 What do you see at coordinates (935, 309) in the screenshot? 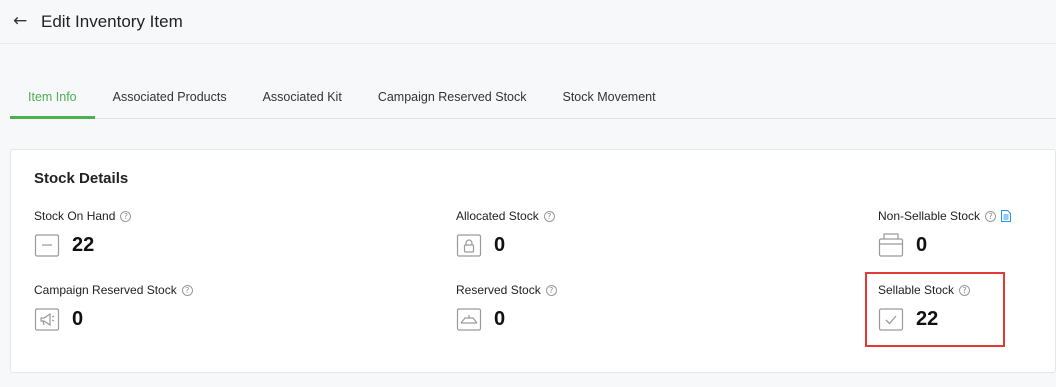
I see `sellable-stock-highlight` at bounding box center [935, 309].